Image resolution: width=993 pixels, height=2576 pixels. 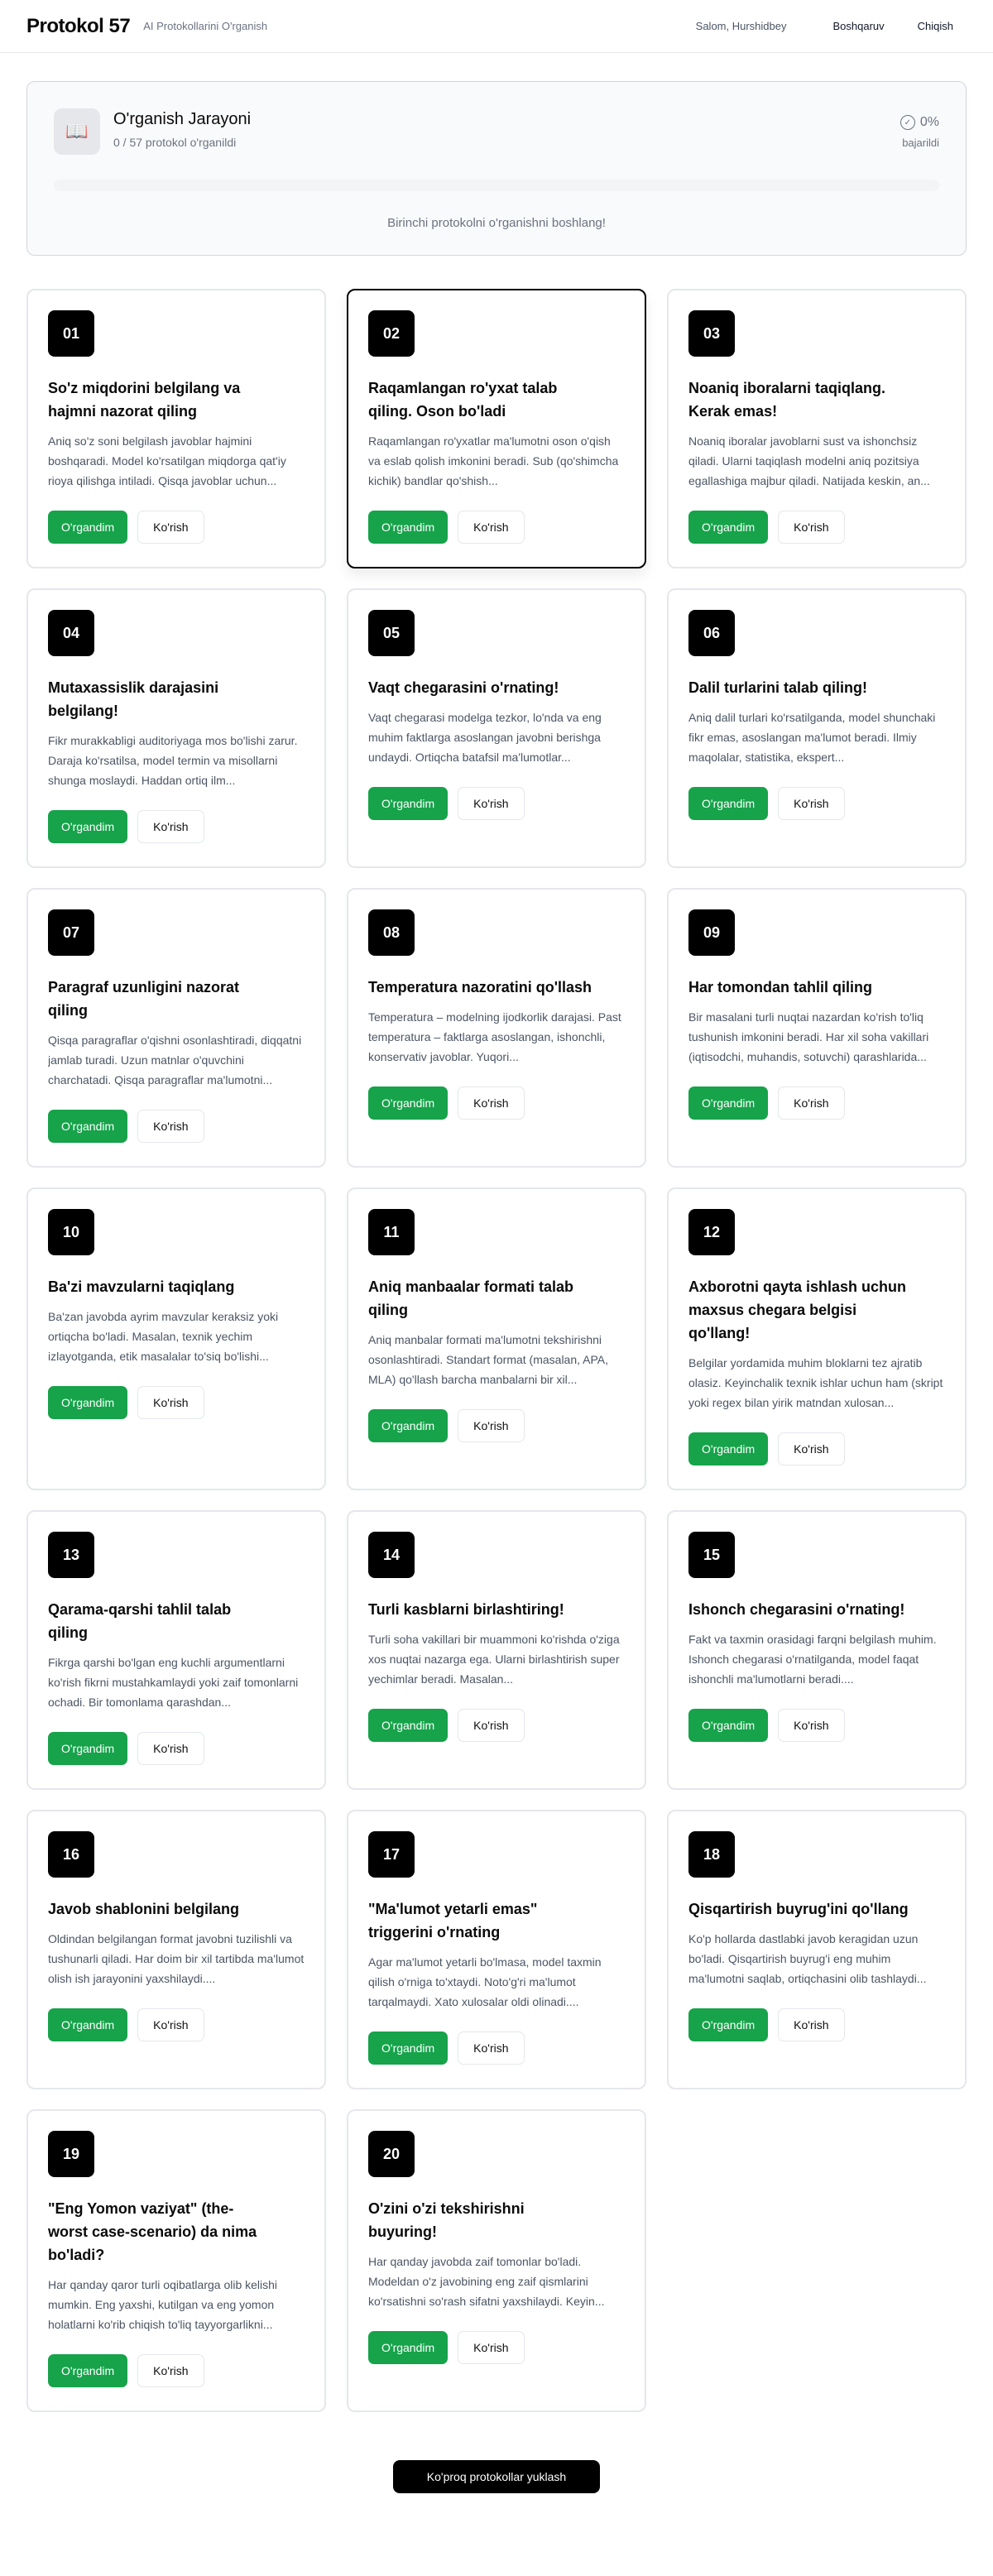 What do you see at coordinates (71, 333) in the screenshot?
I see `protocol-number: 01` at bounding box center [71, 333].